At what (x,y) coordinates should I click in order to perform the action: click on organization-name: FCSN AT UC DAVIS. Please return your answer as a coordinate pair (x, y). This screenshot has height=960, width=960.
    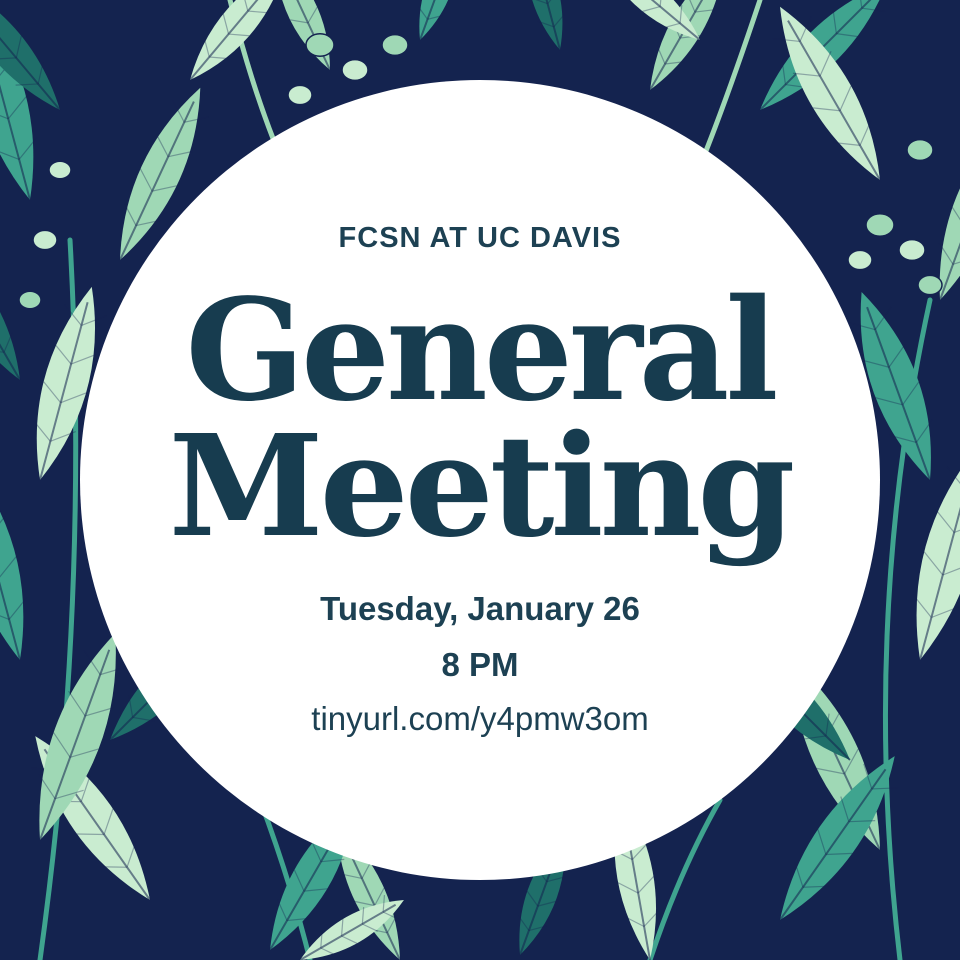
    Looking at the image, I should click on (480, 238).